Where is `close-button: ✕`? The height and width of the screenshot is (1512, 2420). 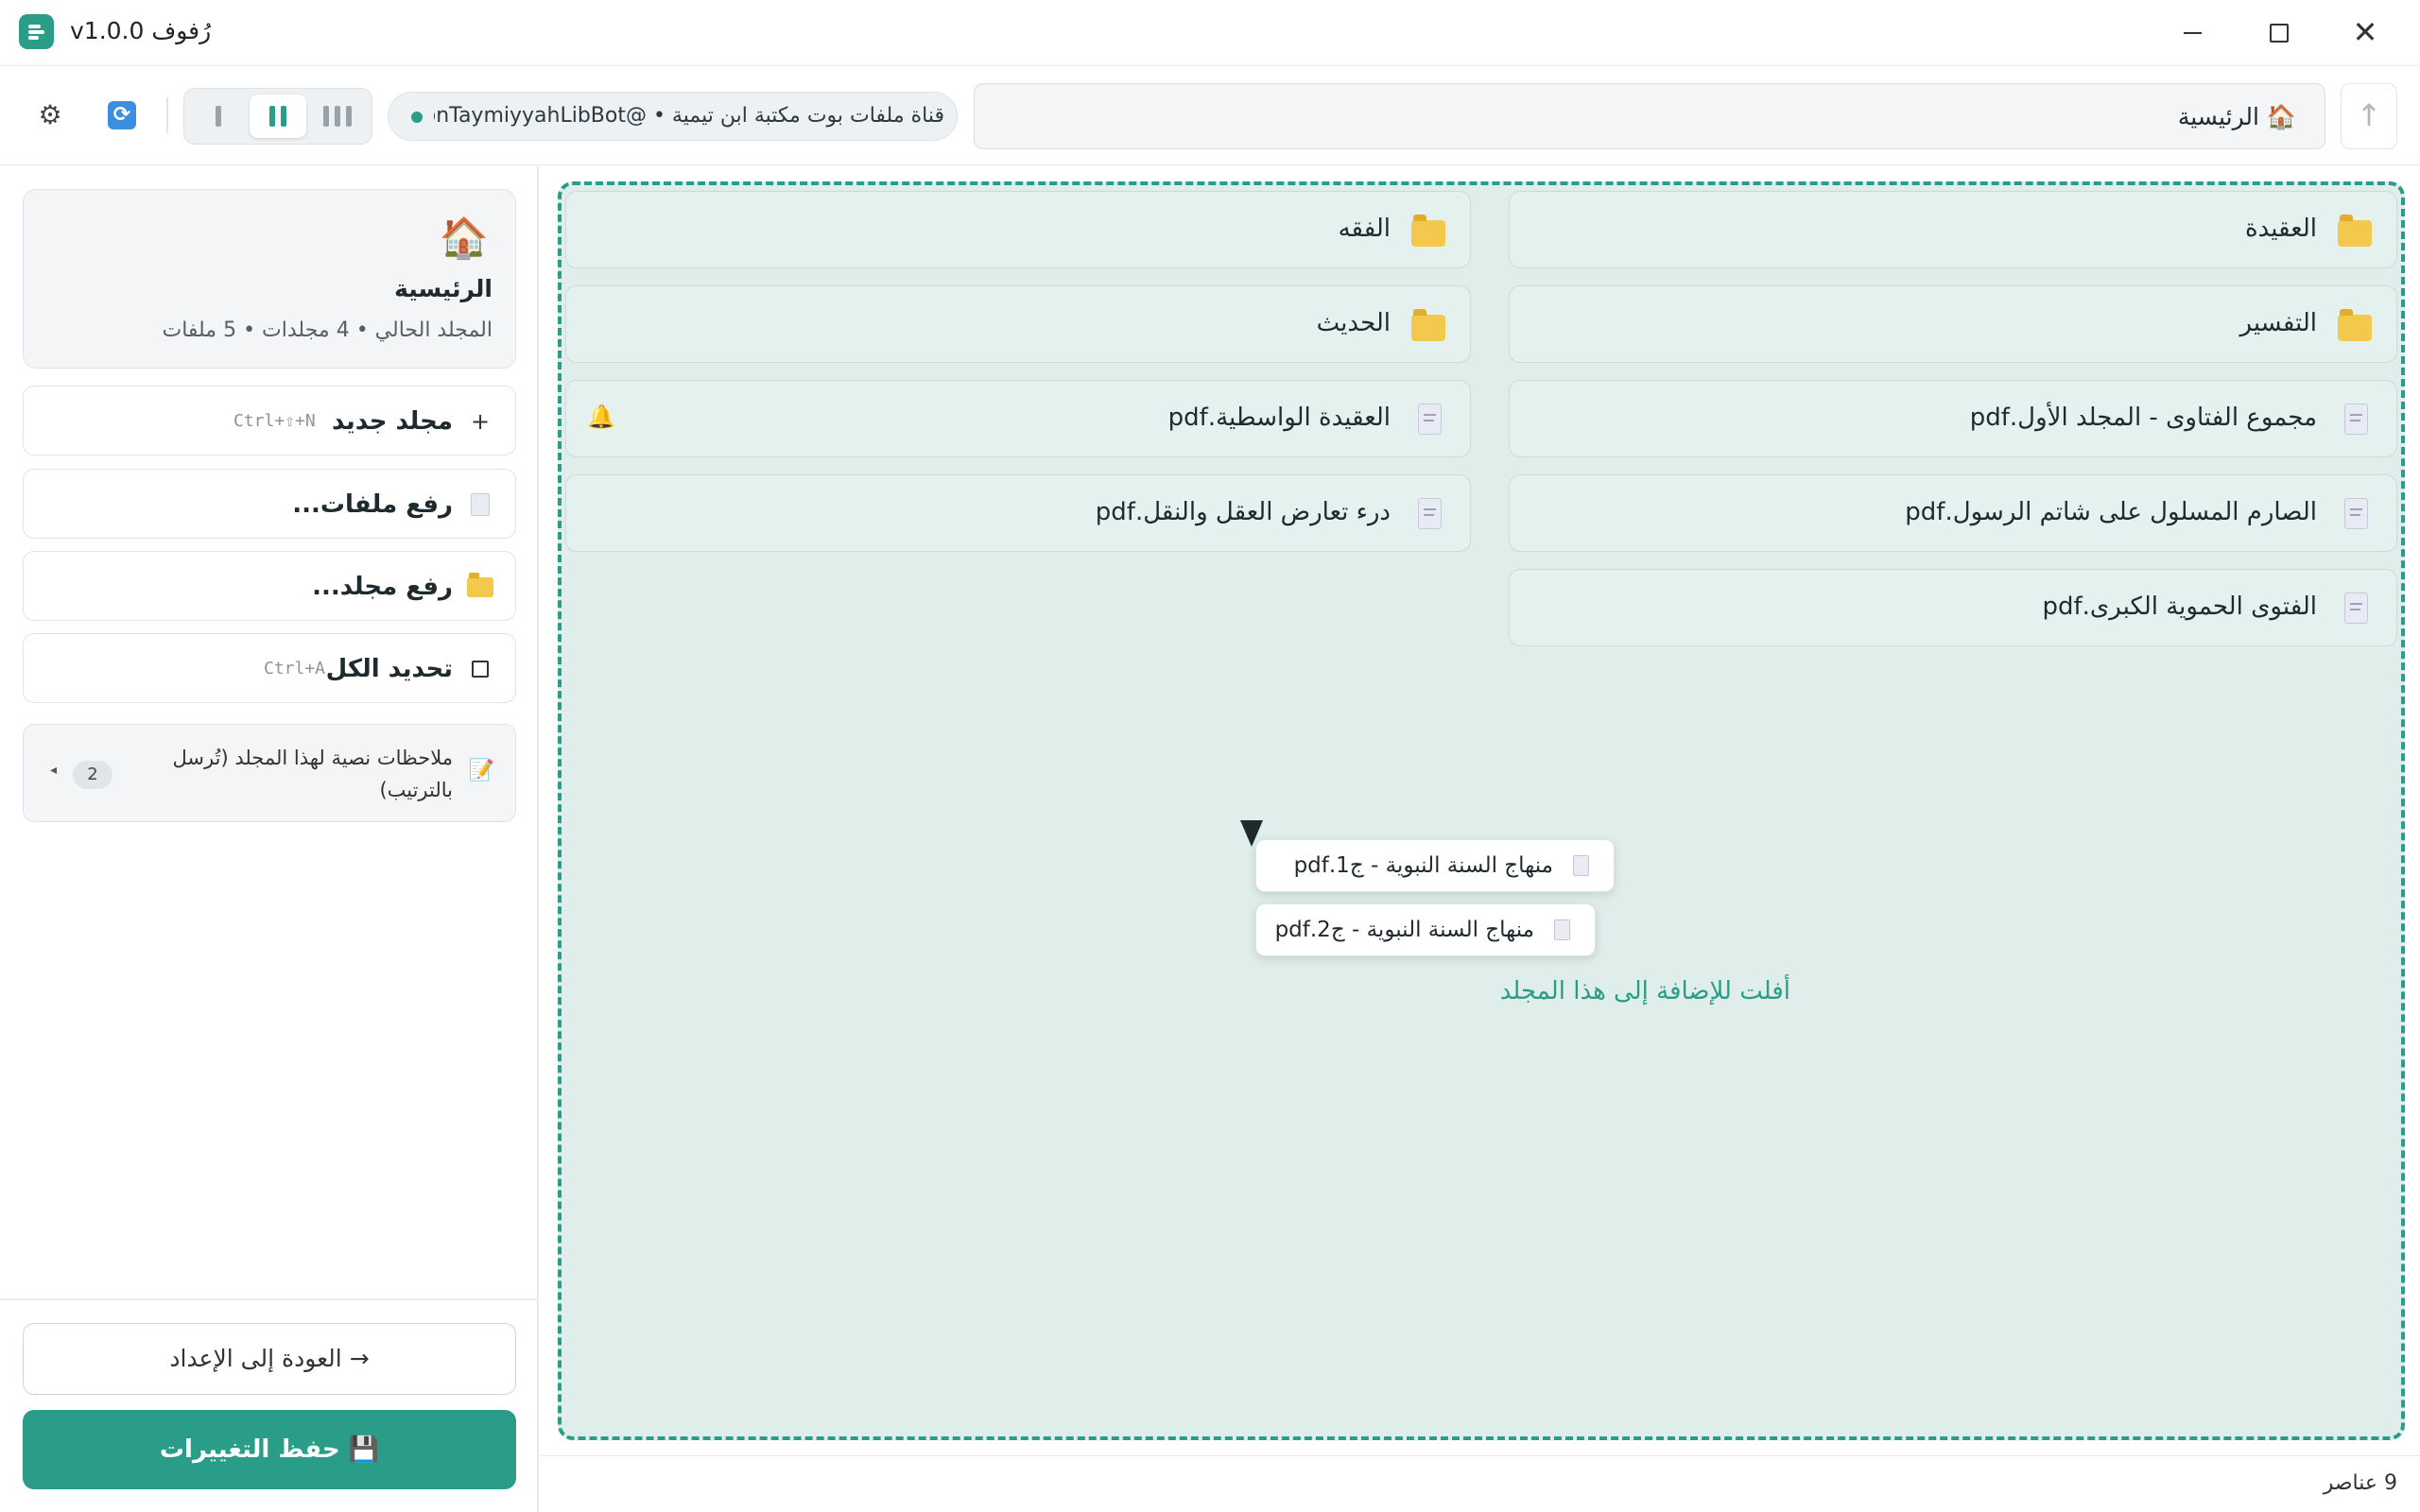
close-button: ✕ is located at coordinates (2365, 32).